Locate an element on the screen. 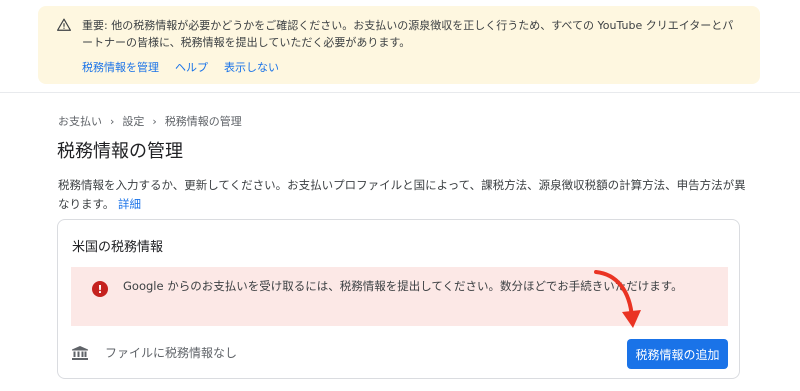 The width and height of the screenshot is (800, 391). learn-more-link: 詳細 is located at coordinates (129, 204).